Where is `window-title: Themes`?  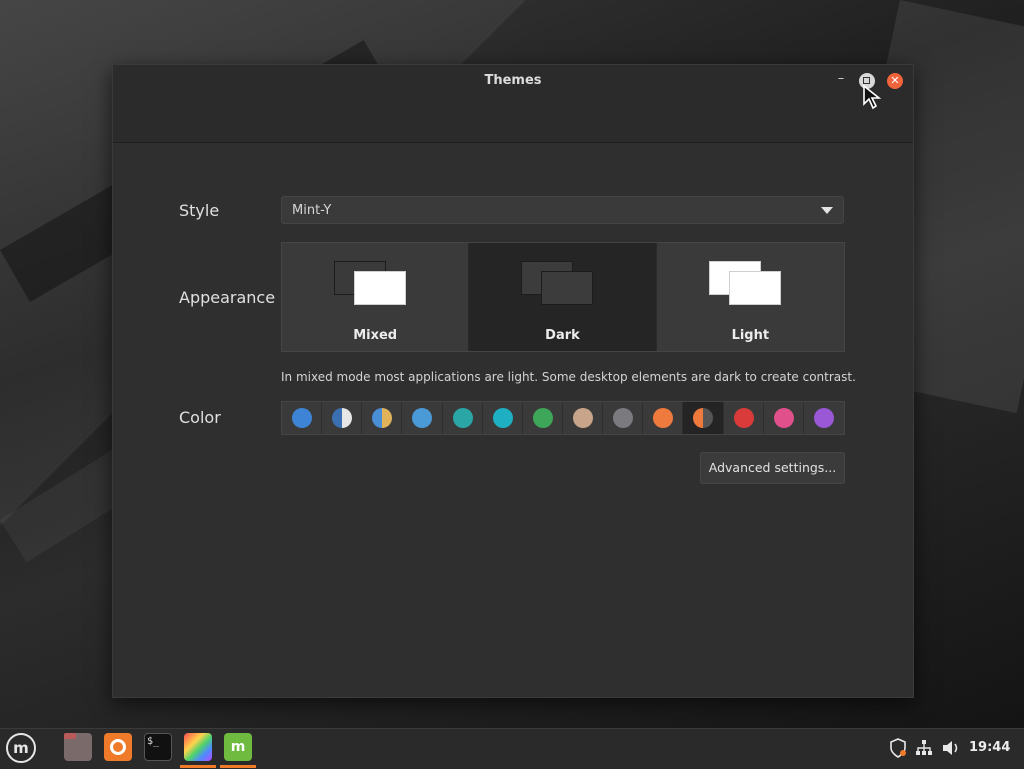 window-title: Themes is located at coordinates (513, 80).